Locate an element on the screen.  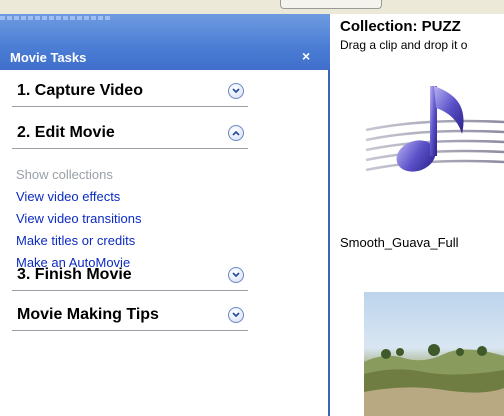
landscape-video-thumbnail is located at coordinates (434, 354).